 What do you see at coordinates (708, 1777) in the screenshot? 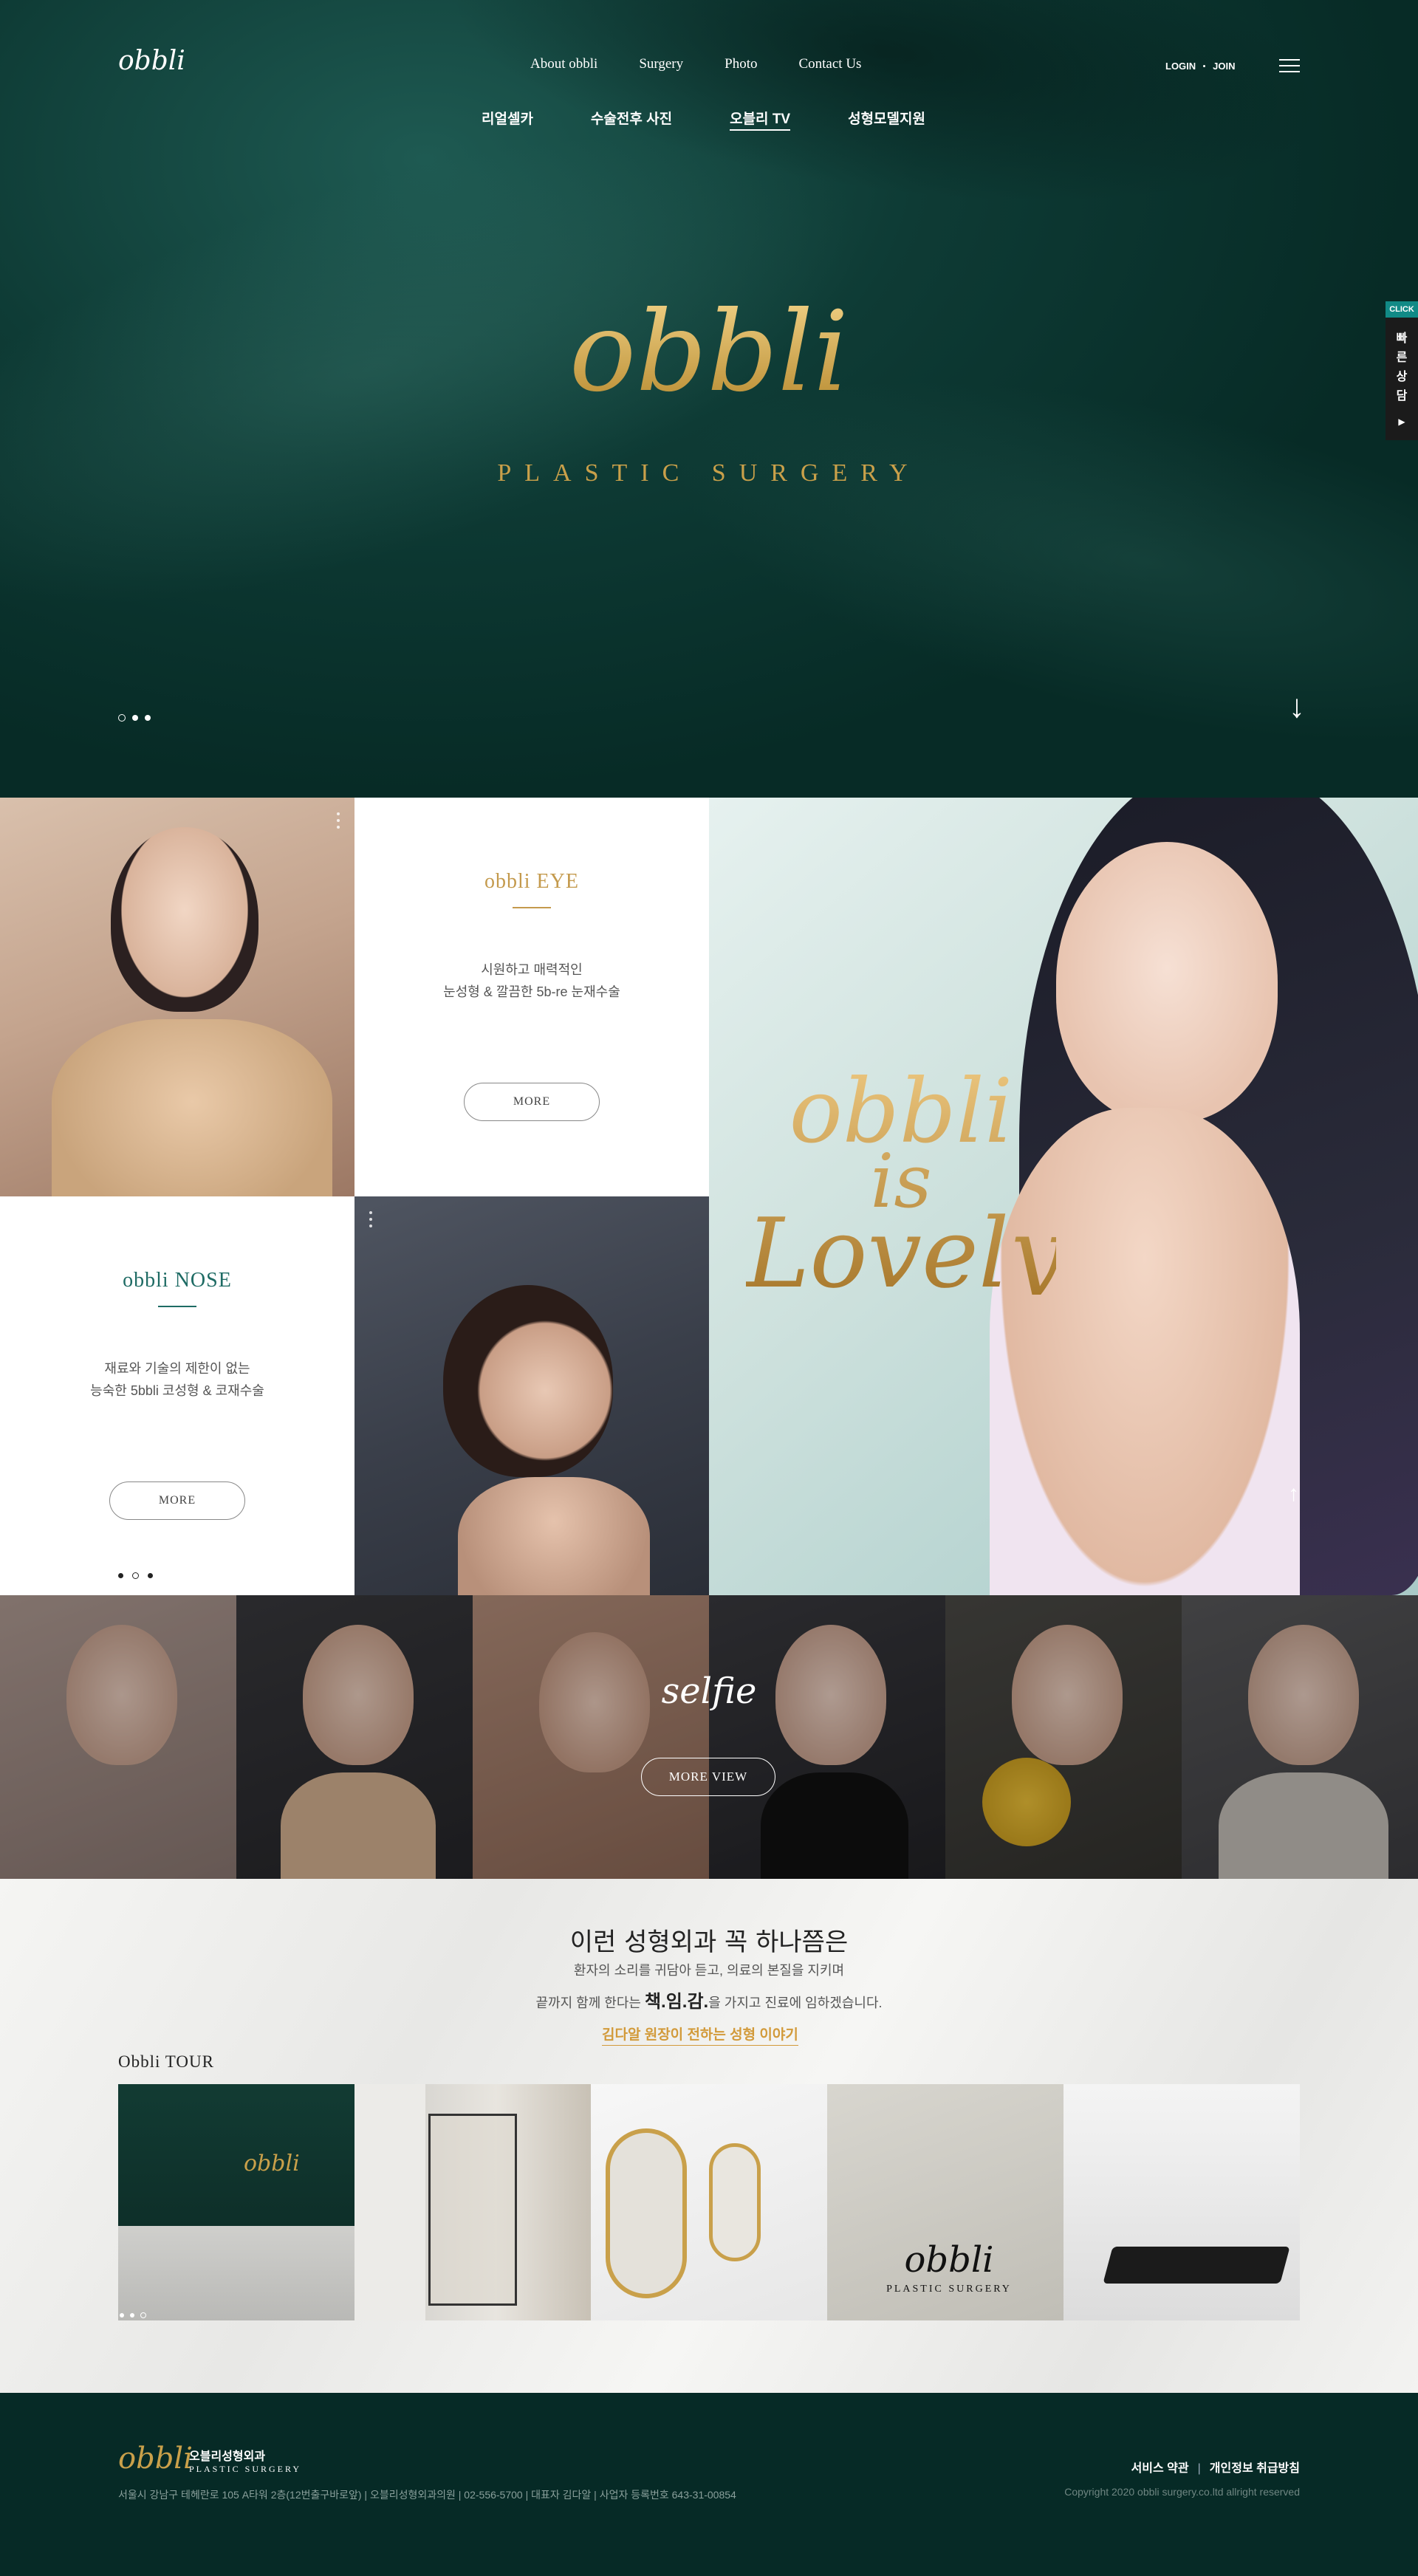
I see `more-view-button: MORE VIEW` at bounding box center [708, 1777].